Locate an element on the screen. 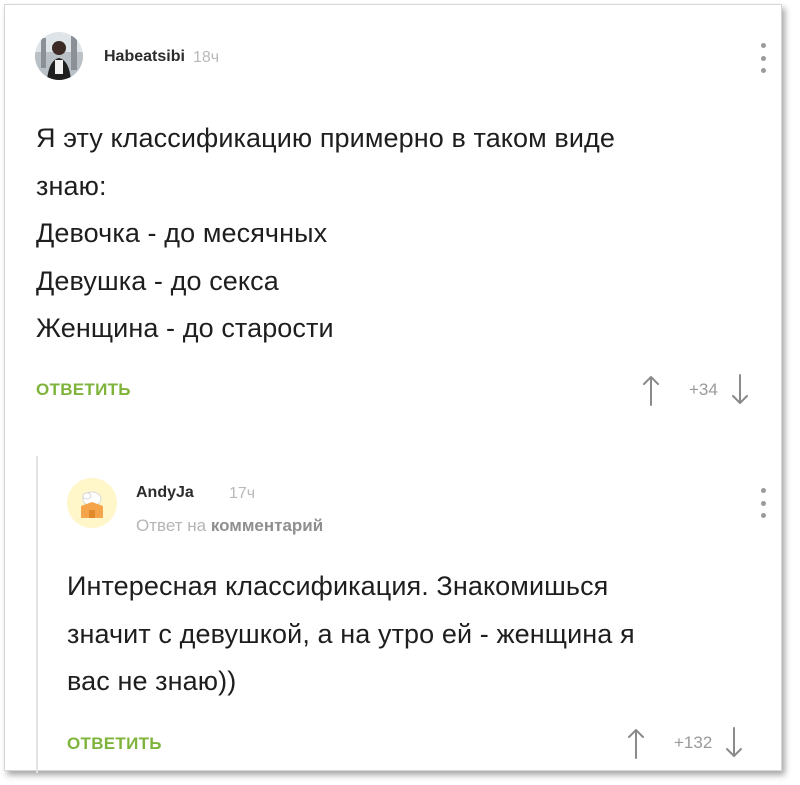 The width and height of the screenshot is (800, 785). reply-text-line: Интересная классификация. Знакомишься is located at coordinates (338, 586).